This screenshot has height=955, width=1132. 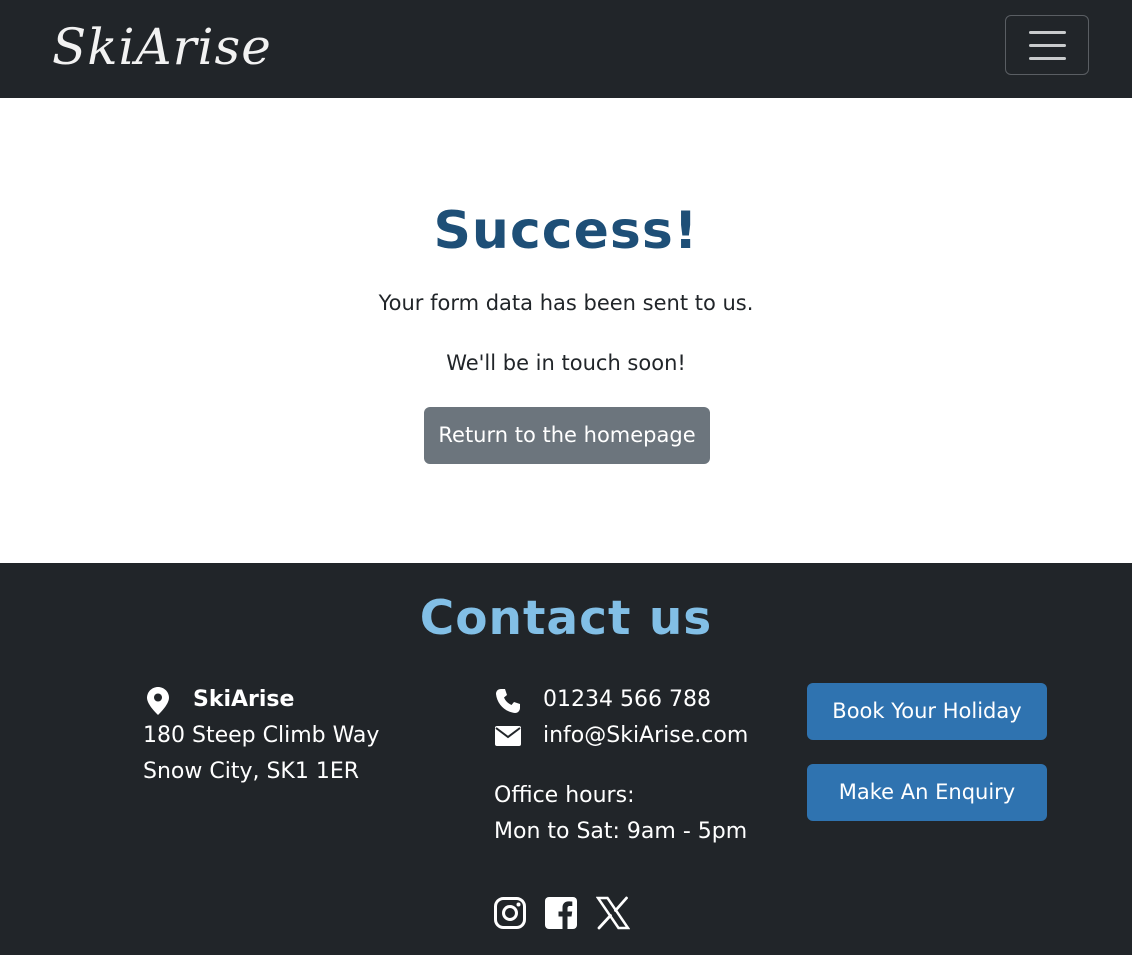 I want to click on x-link, so click(x=613, y=913).